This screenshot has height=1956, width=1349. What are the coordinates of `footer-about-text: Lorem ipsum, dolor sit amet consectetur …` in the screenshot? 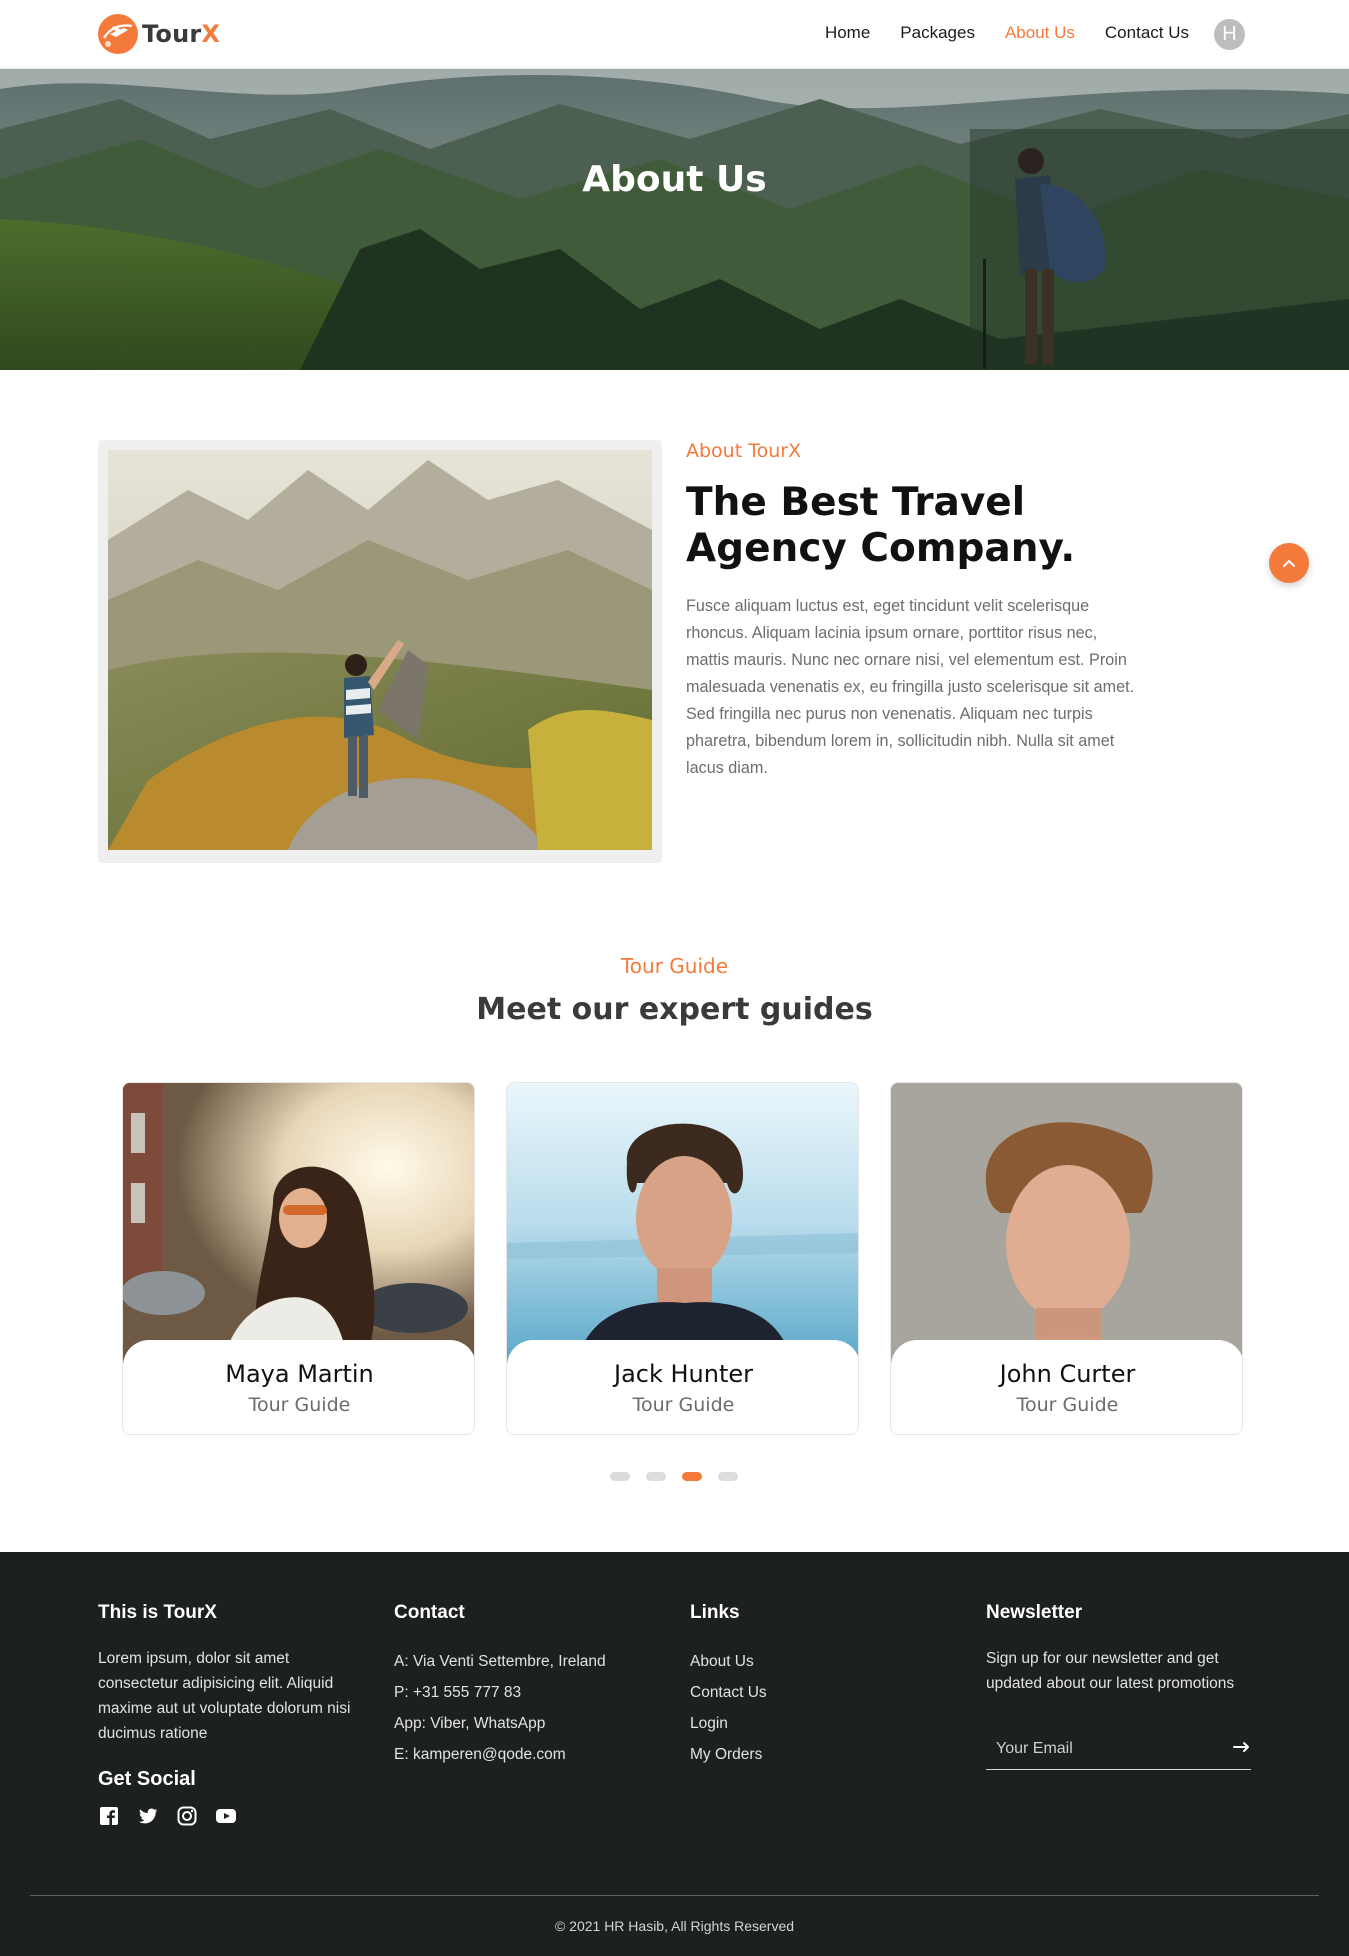 It's located at (224, 1696).